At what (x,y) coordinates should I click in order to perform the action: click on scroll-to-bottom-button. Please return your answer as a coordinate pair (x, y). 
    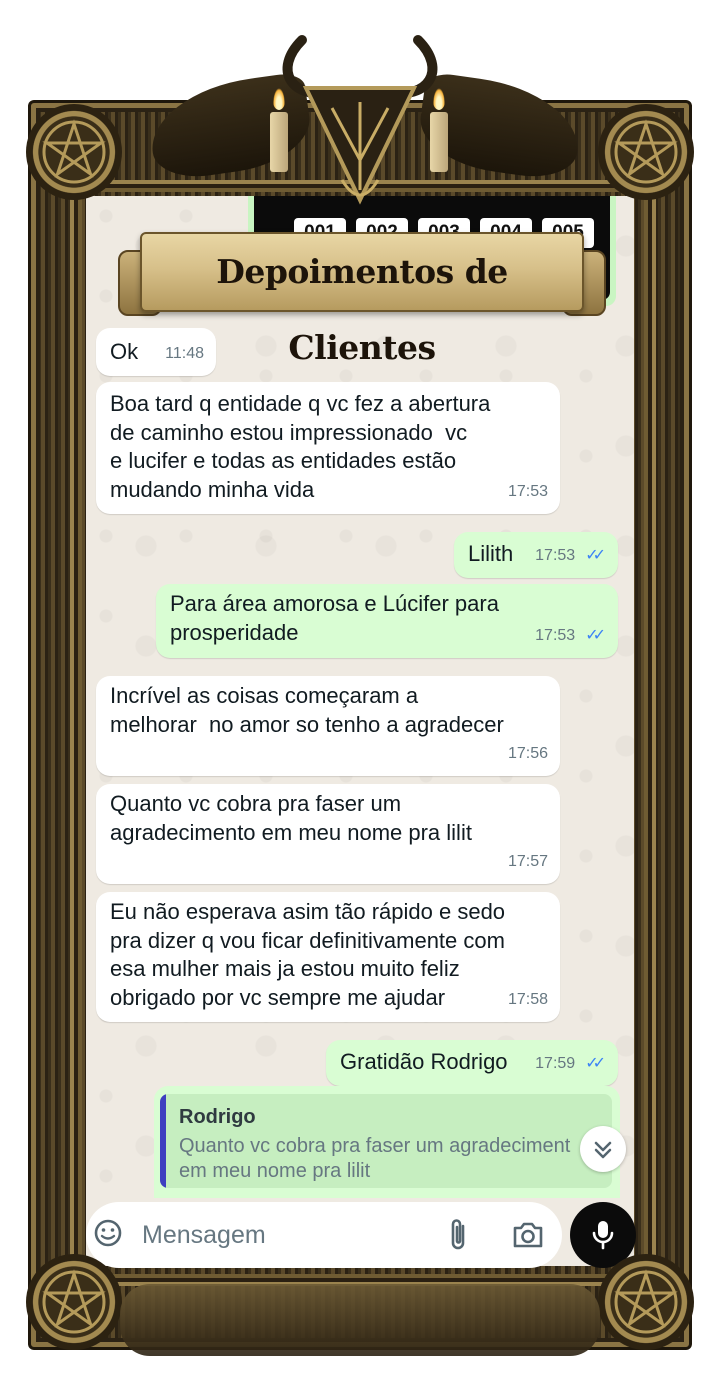
    Looking at the image, I should click on (603, 1149).